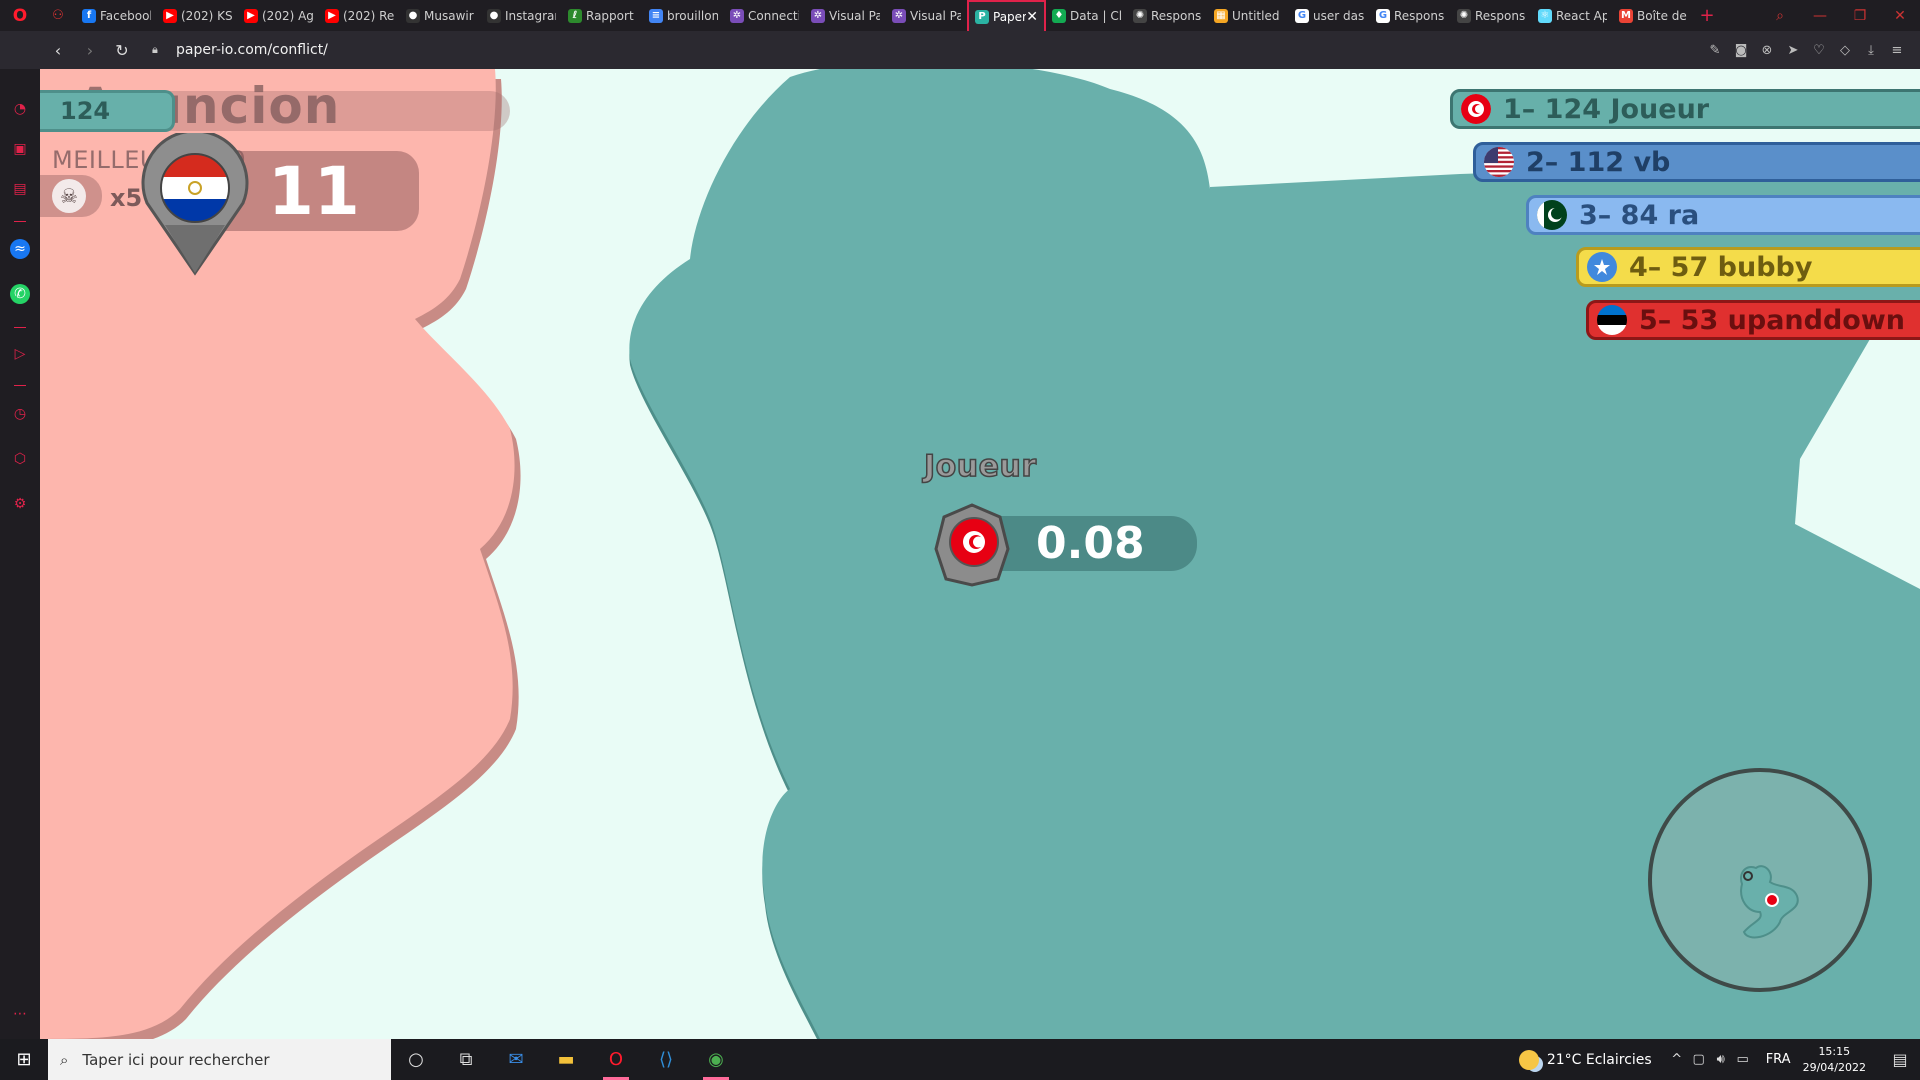 This screenshot has height=1080, width=1920. I want to click on docs-icon: ≡, so click(656, 15).